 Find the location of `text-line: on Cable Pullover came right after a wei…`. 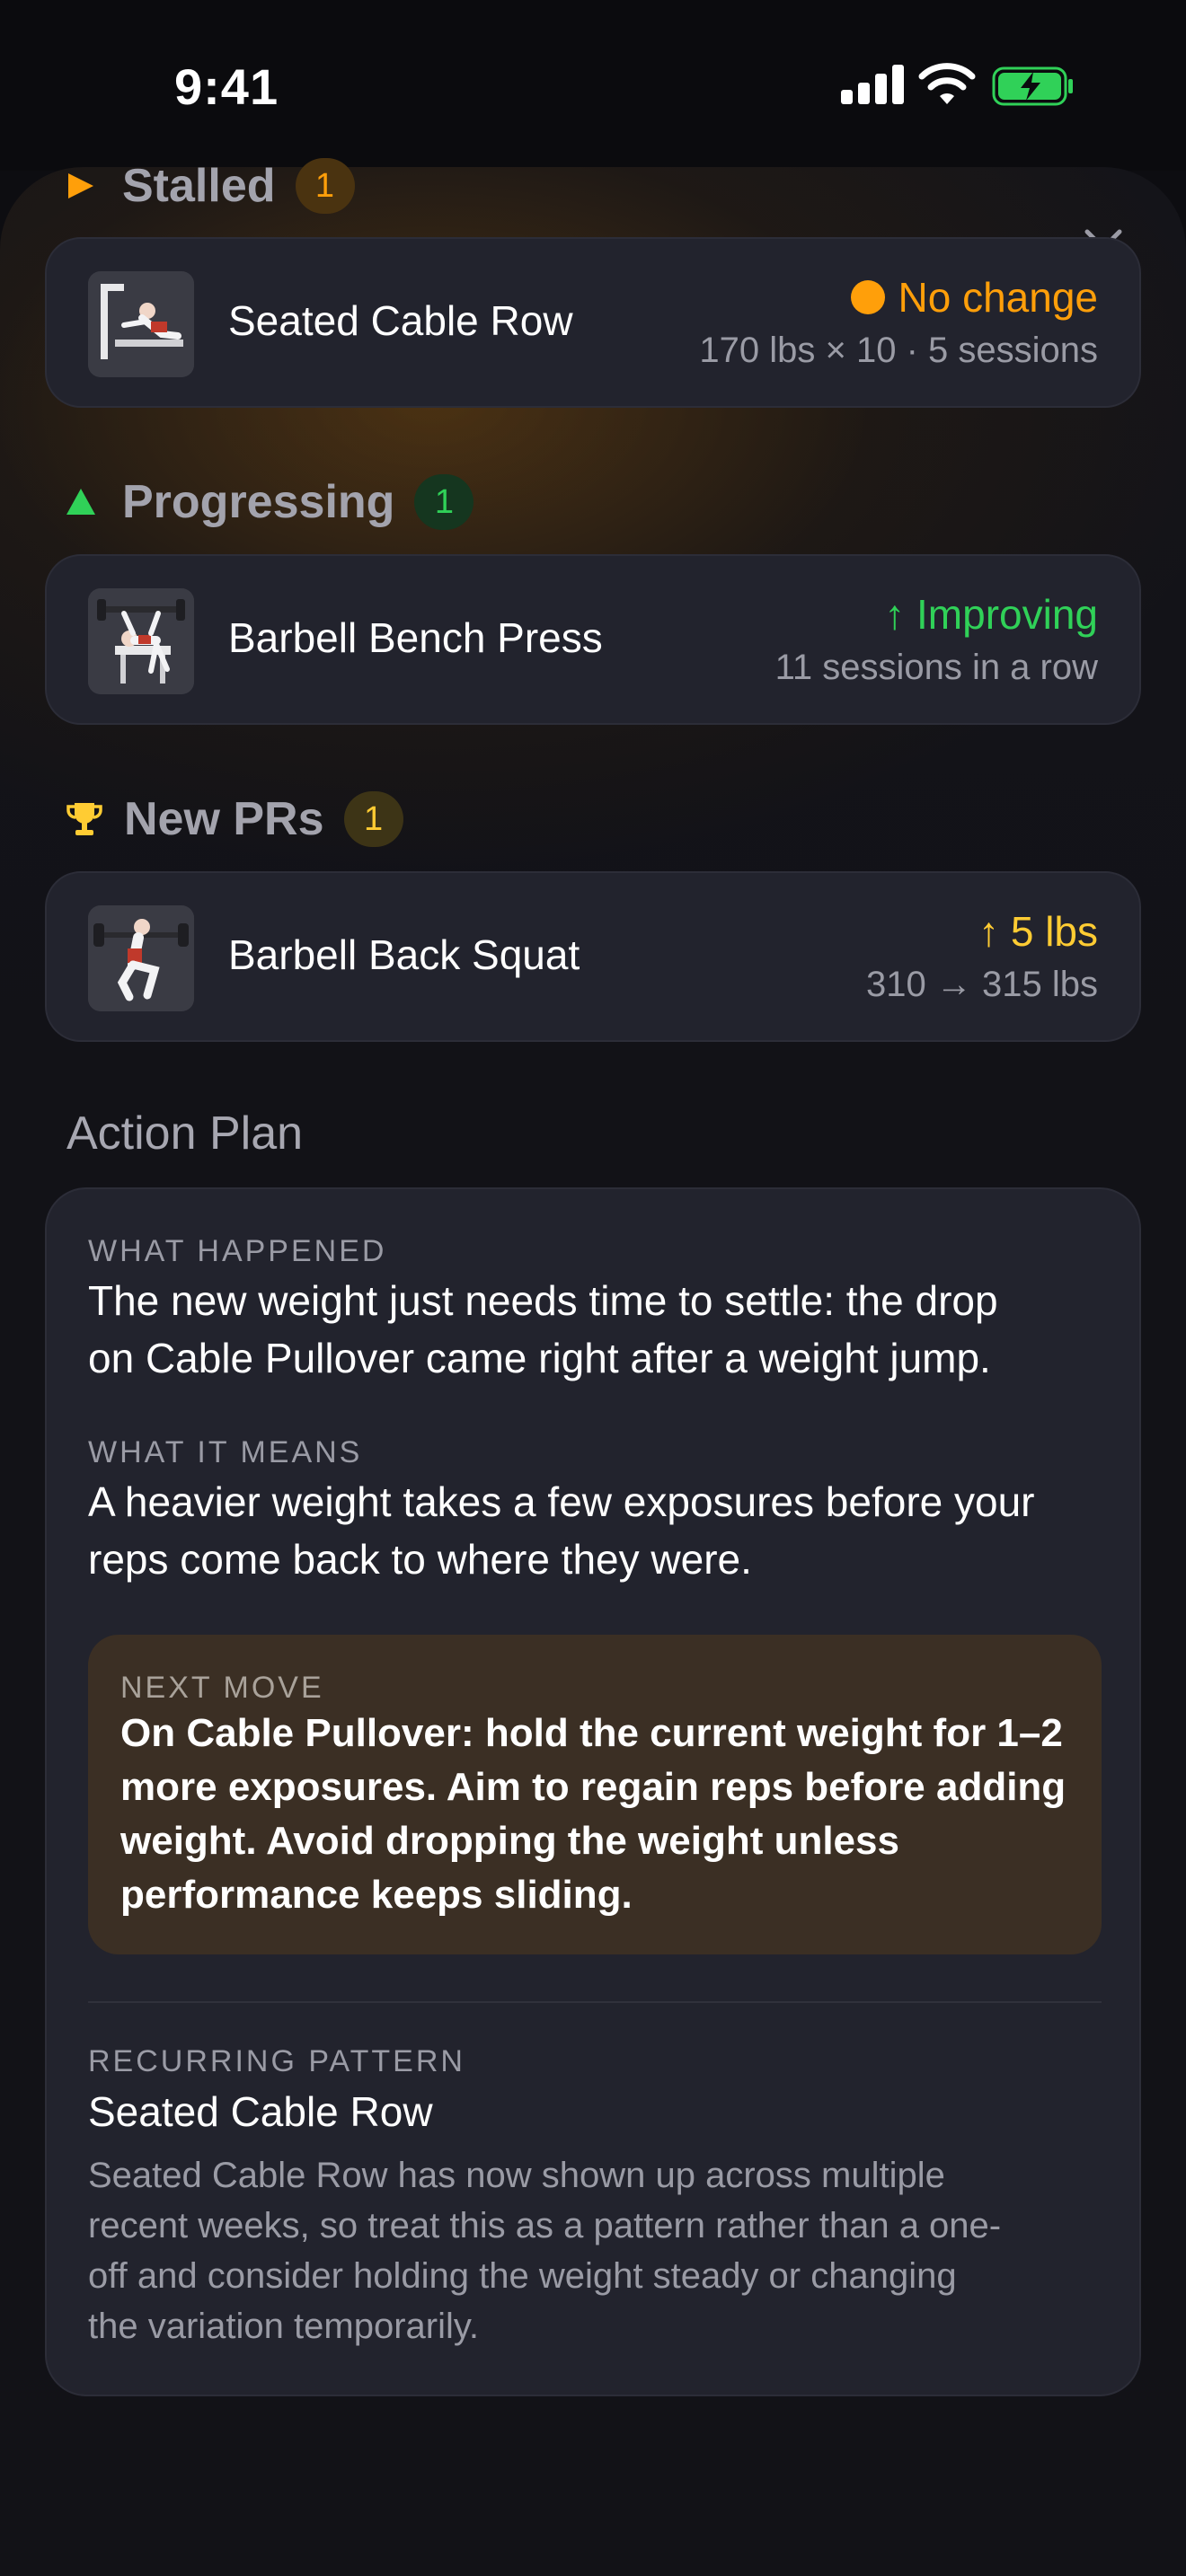

text-line: on Cable Pullover came right after a wei… is located at coordinates (539, 1358).